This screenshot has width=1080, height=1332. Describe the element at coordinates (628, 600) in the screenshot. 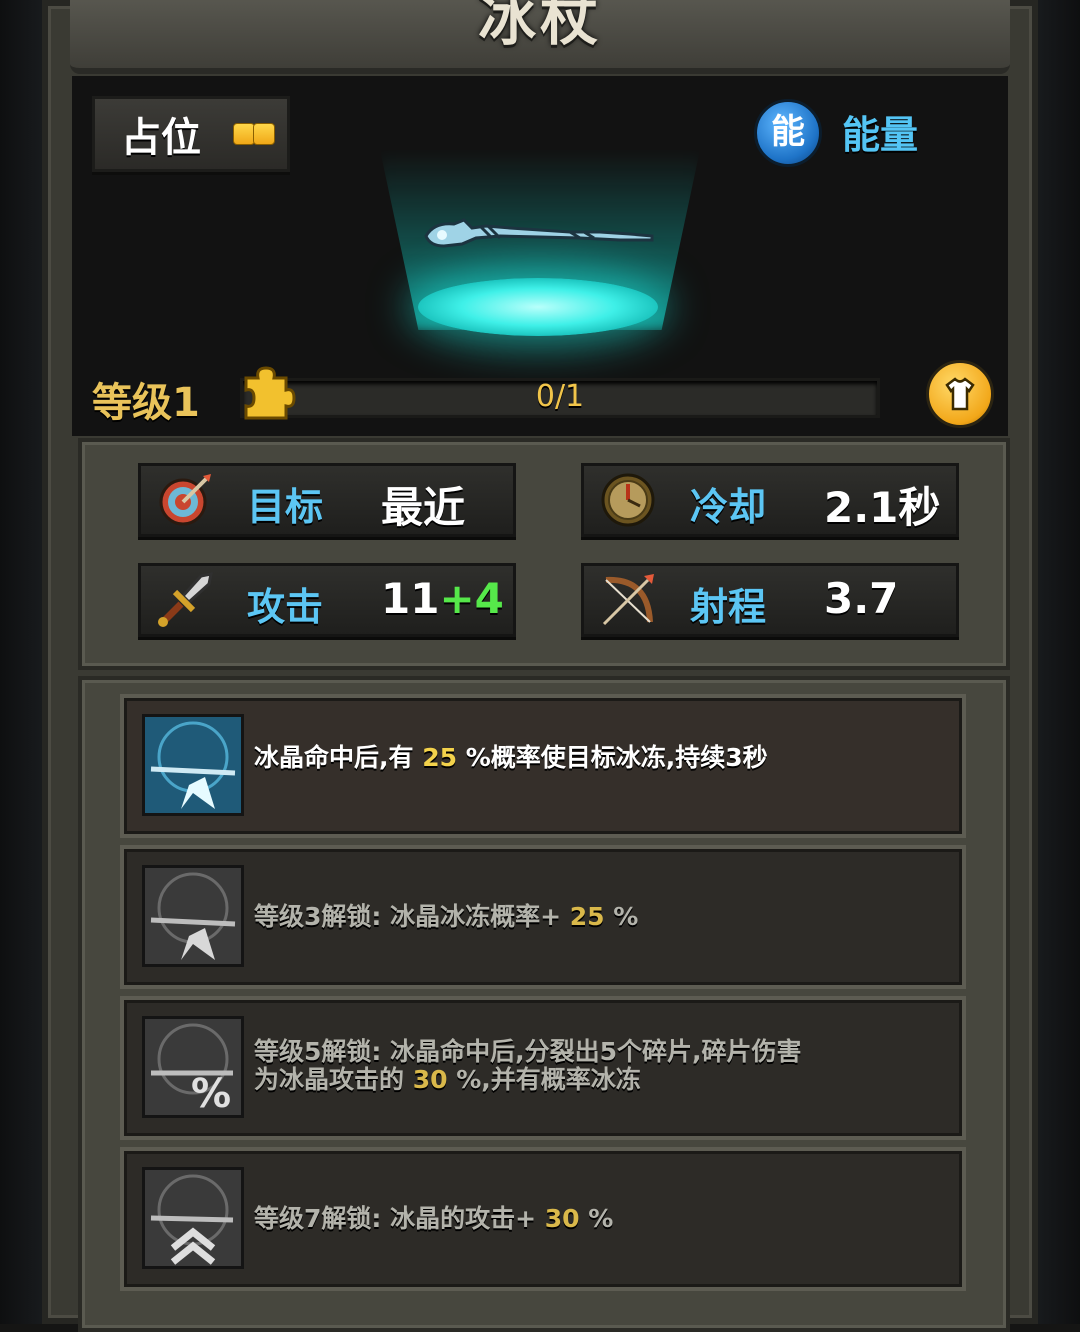

I see `bow-icon` at that location.